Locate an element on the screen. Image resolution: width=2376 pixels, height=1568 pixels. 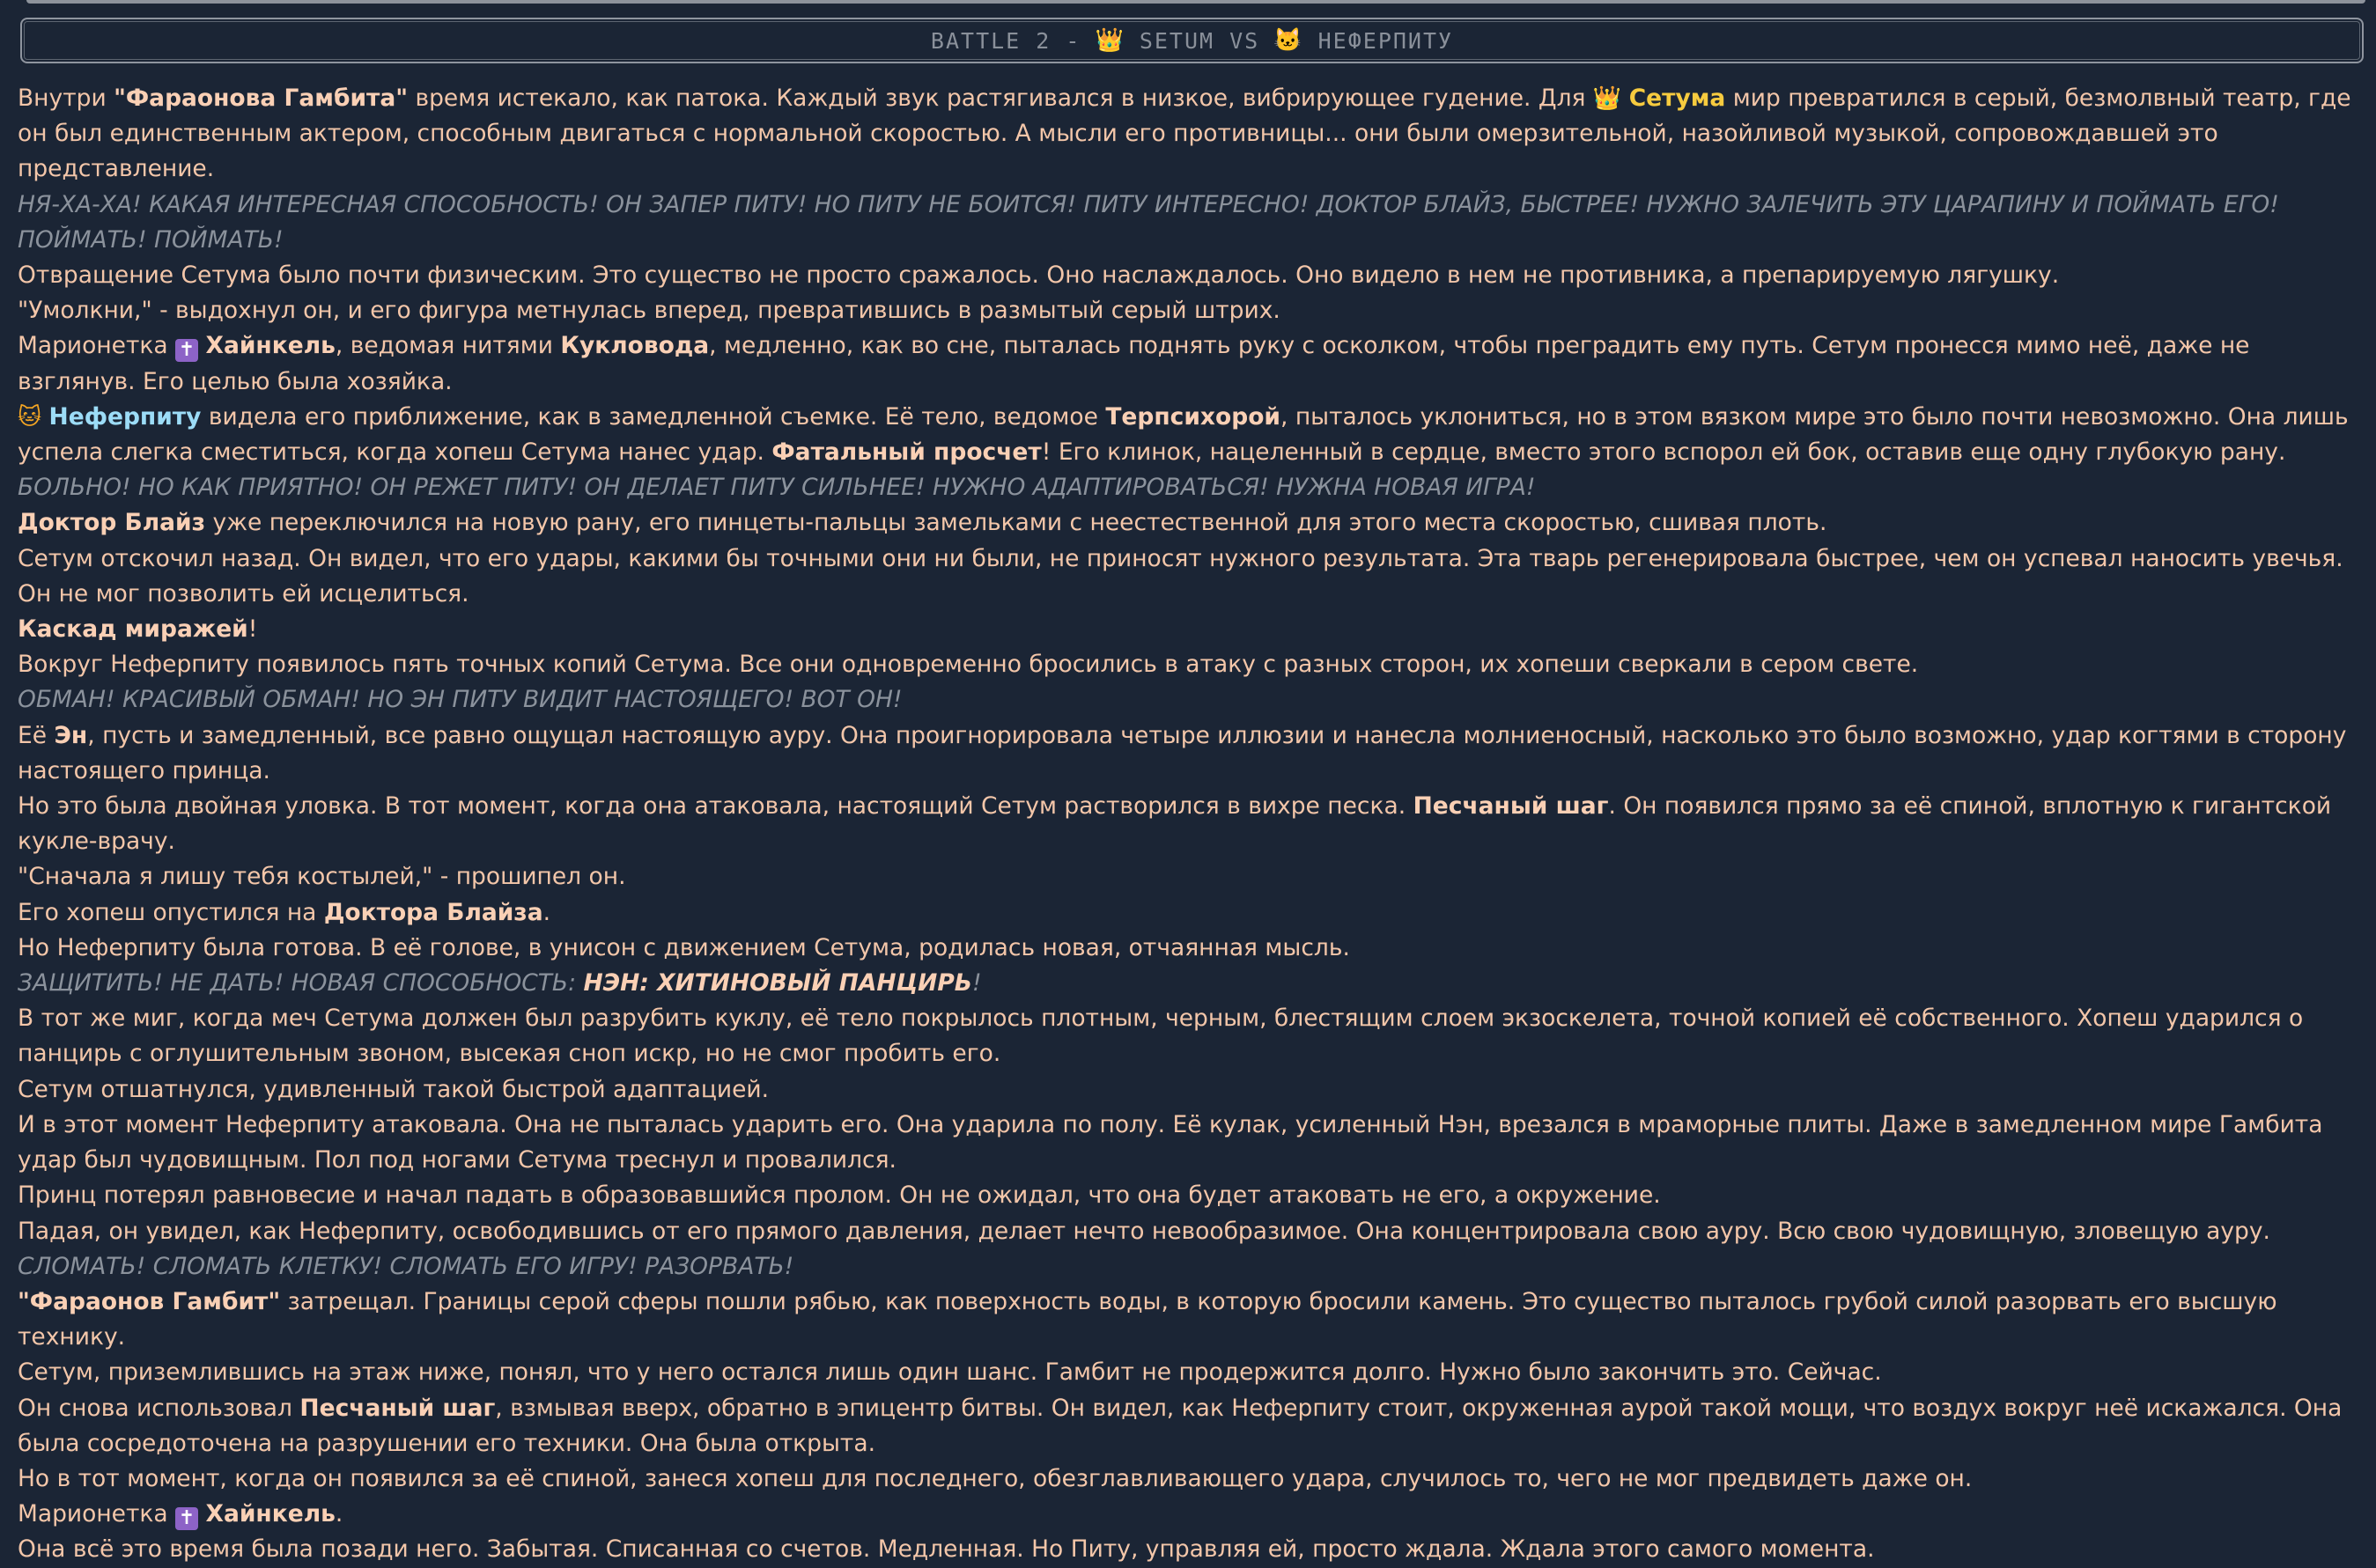
top-scroll-edge is located at coordinates (1196, 2).